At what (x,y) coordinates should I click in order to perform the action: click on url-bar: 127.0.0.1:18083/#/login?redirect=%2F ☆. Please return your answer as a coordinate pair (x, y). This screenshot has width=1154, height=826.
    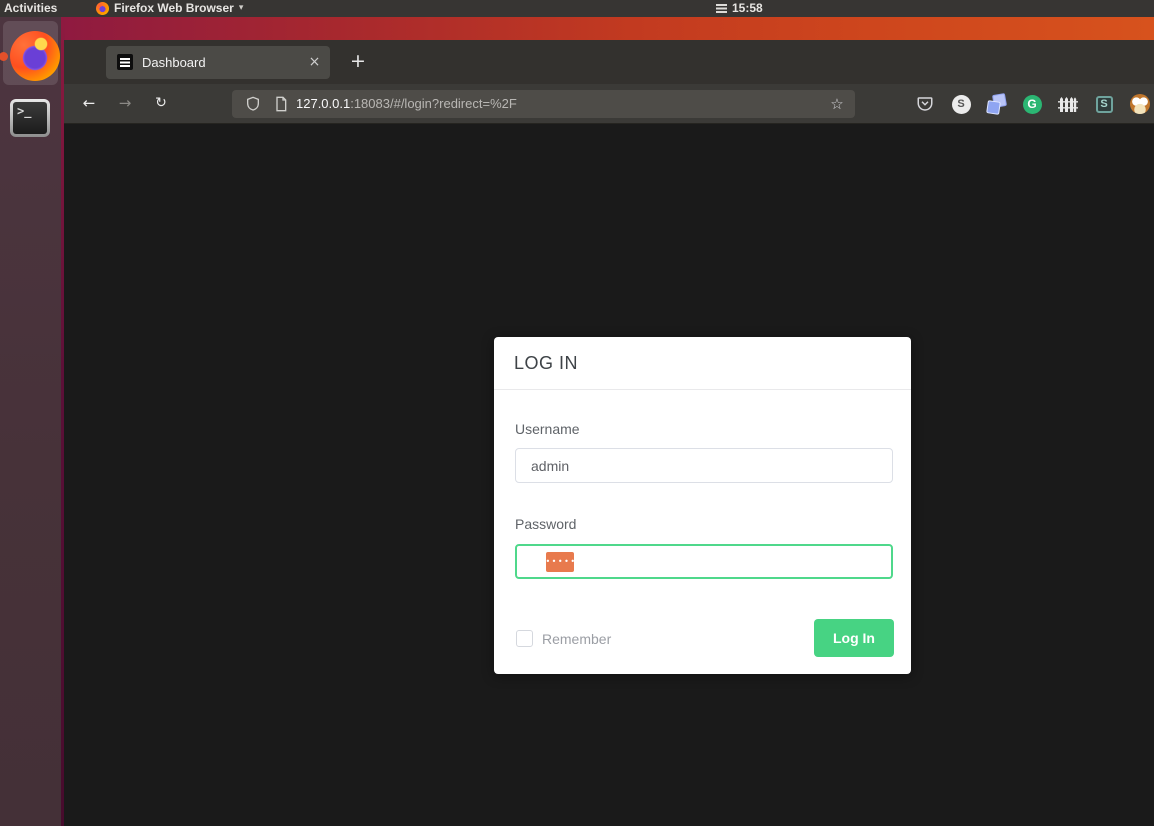
    Looking at the image, I should click on (543, 104).